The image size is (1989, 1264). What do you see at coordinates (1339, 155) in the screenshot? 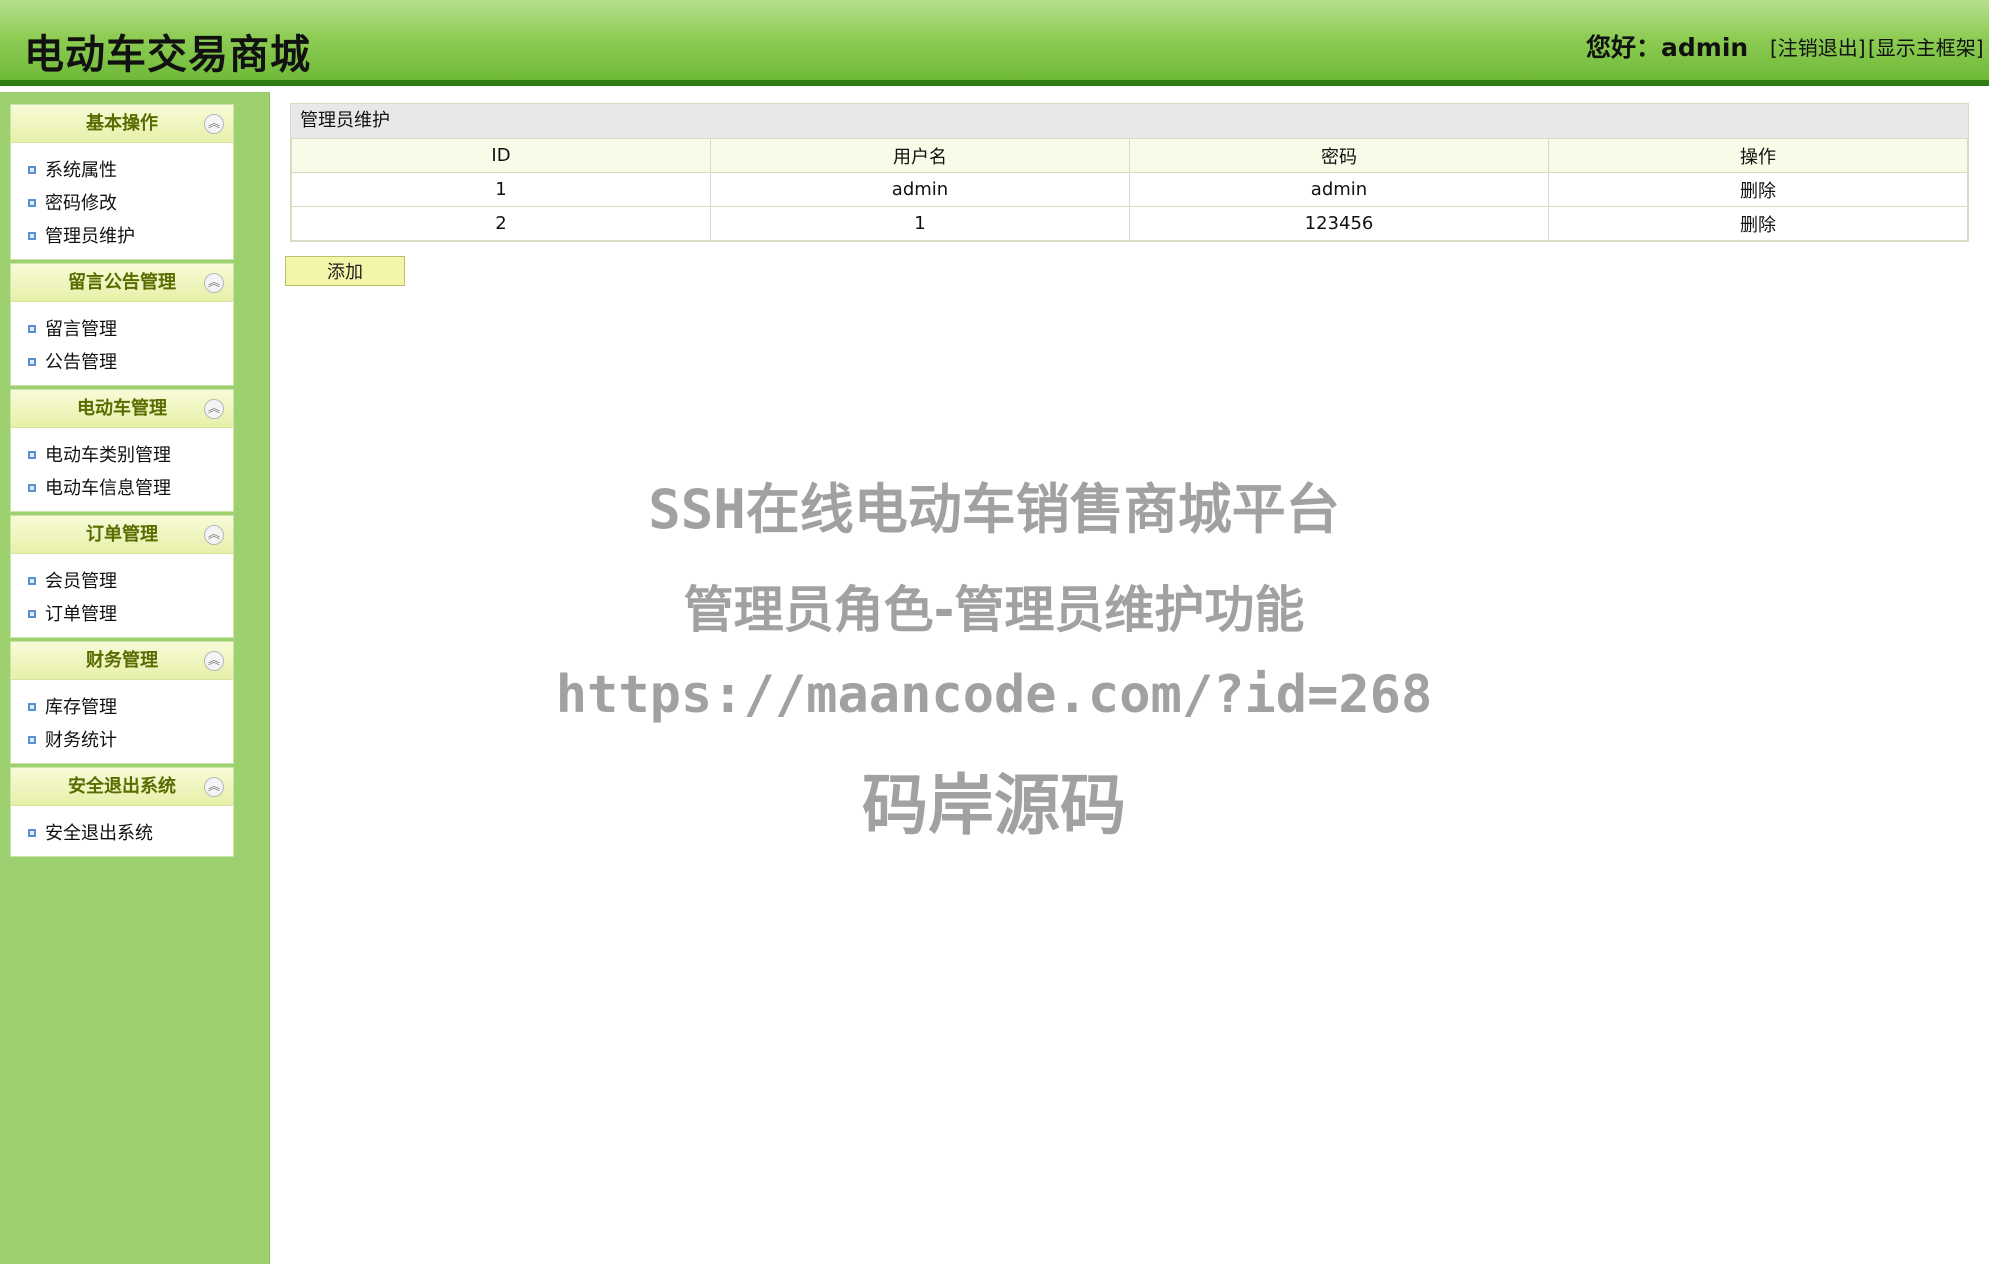
I see `column-header-password: 密码` at bounding box center [1339, 155].